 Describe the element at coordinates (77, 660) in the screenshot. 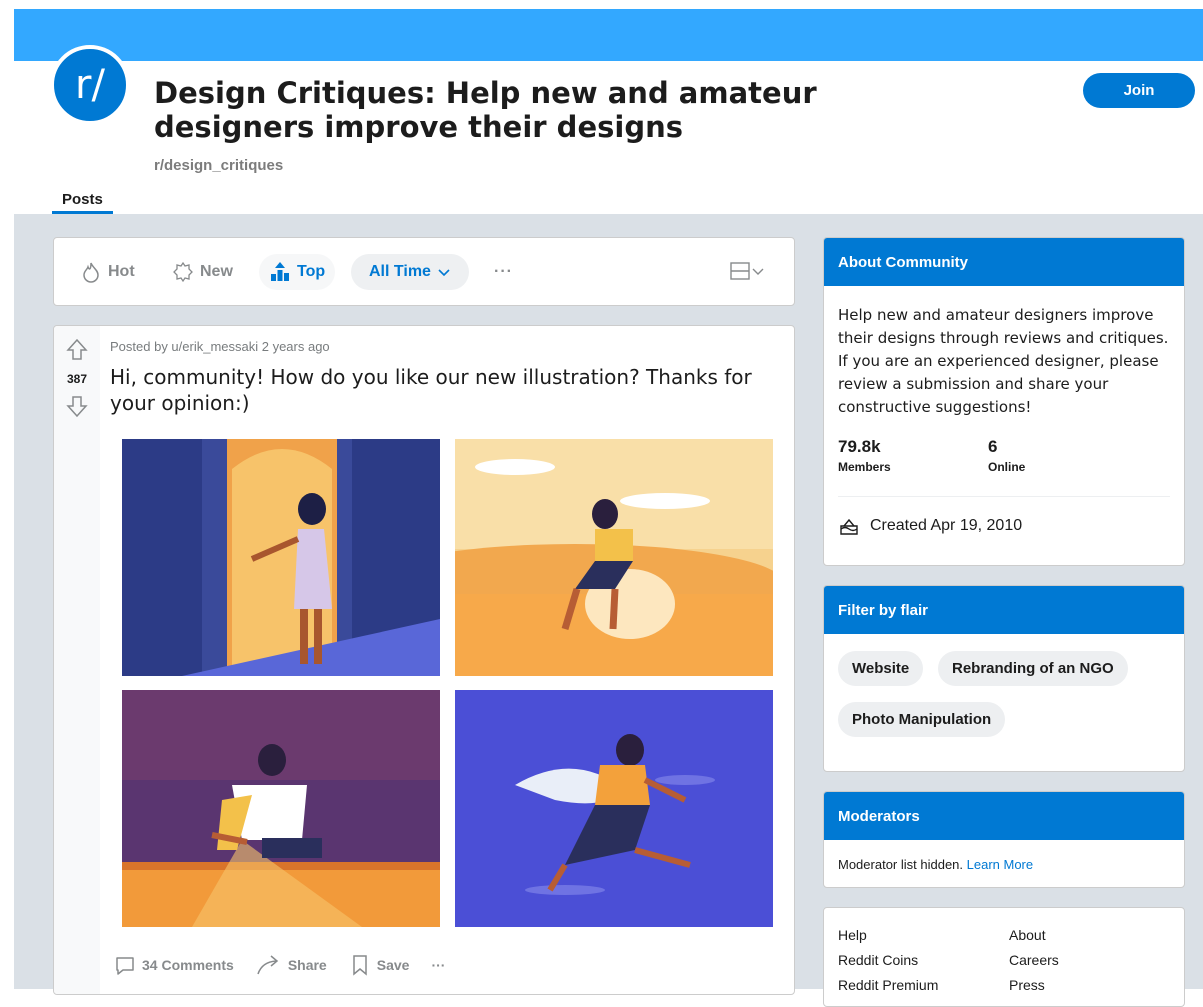

I see `vote-column: 387` at that location.